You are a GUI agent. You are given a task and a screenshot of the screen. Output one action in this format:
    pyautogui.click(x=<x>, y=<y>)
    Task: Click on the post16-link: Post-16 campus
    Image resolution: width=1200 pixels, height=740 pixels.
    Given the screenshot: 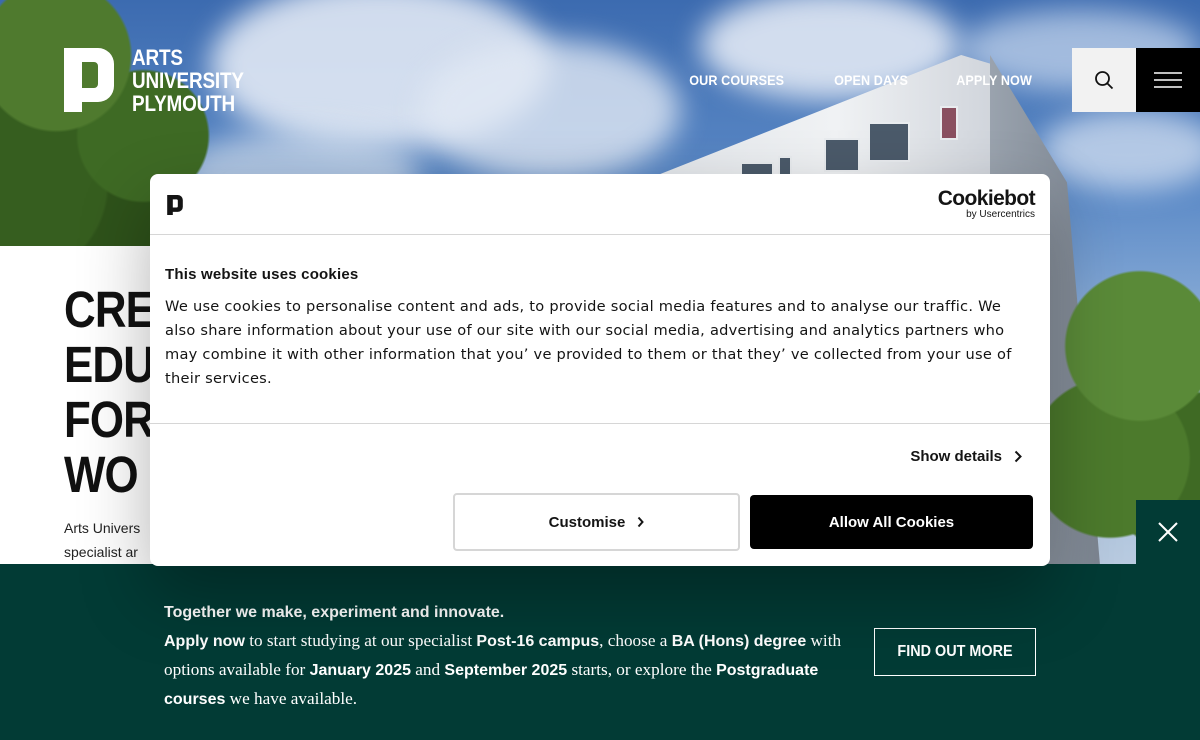 What is the action you would take?
    pyautogui.click(x=537, y=641)
    